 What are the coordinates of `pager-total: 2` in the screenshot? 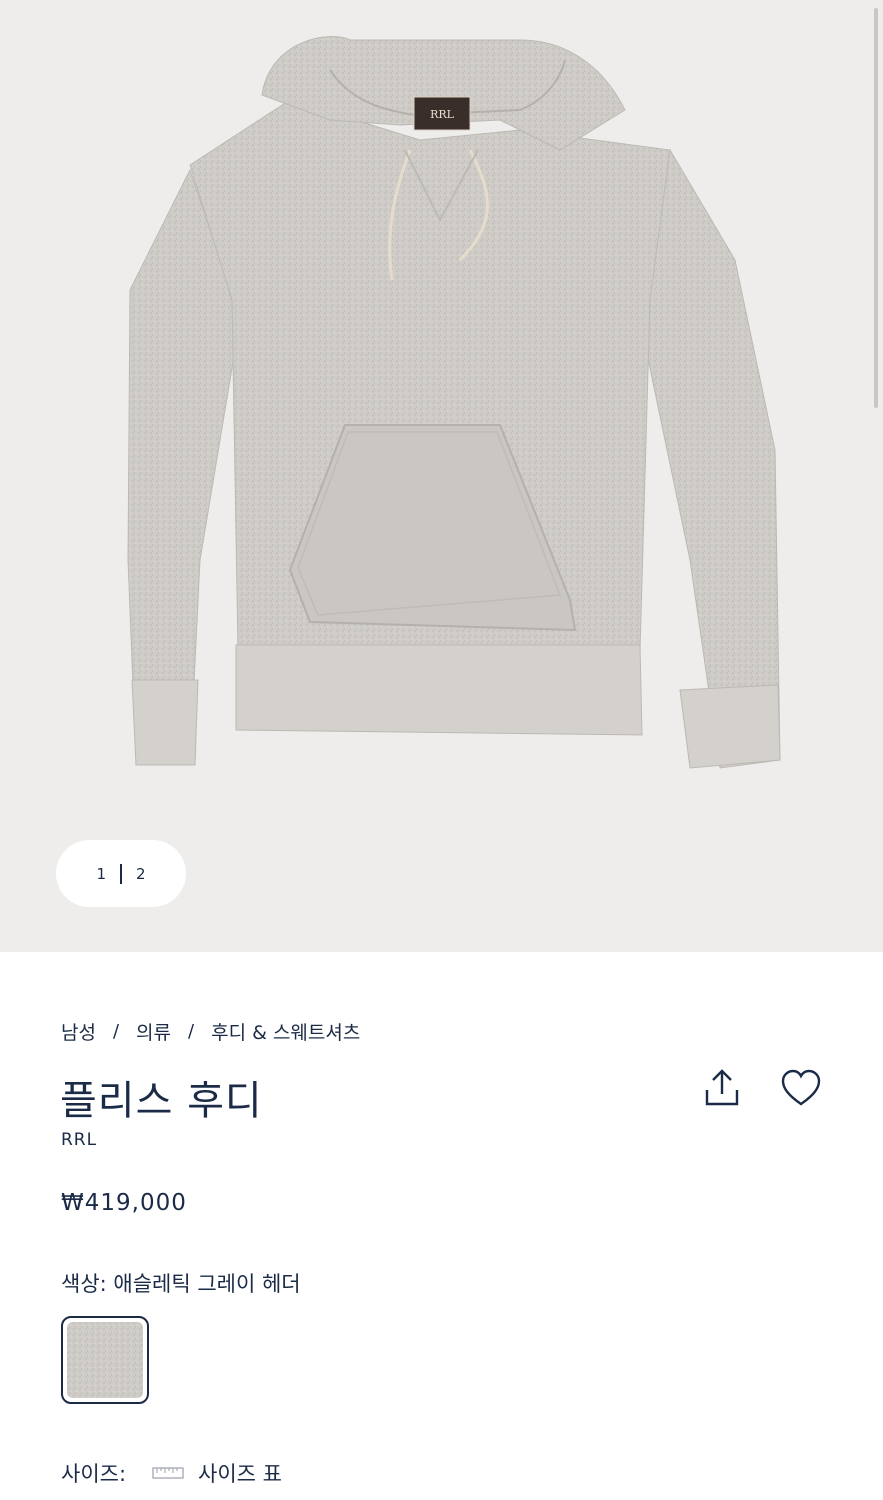 It's located at (141, 873).